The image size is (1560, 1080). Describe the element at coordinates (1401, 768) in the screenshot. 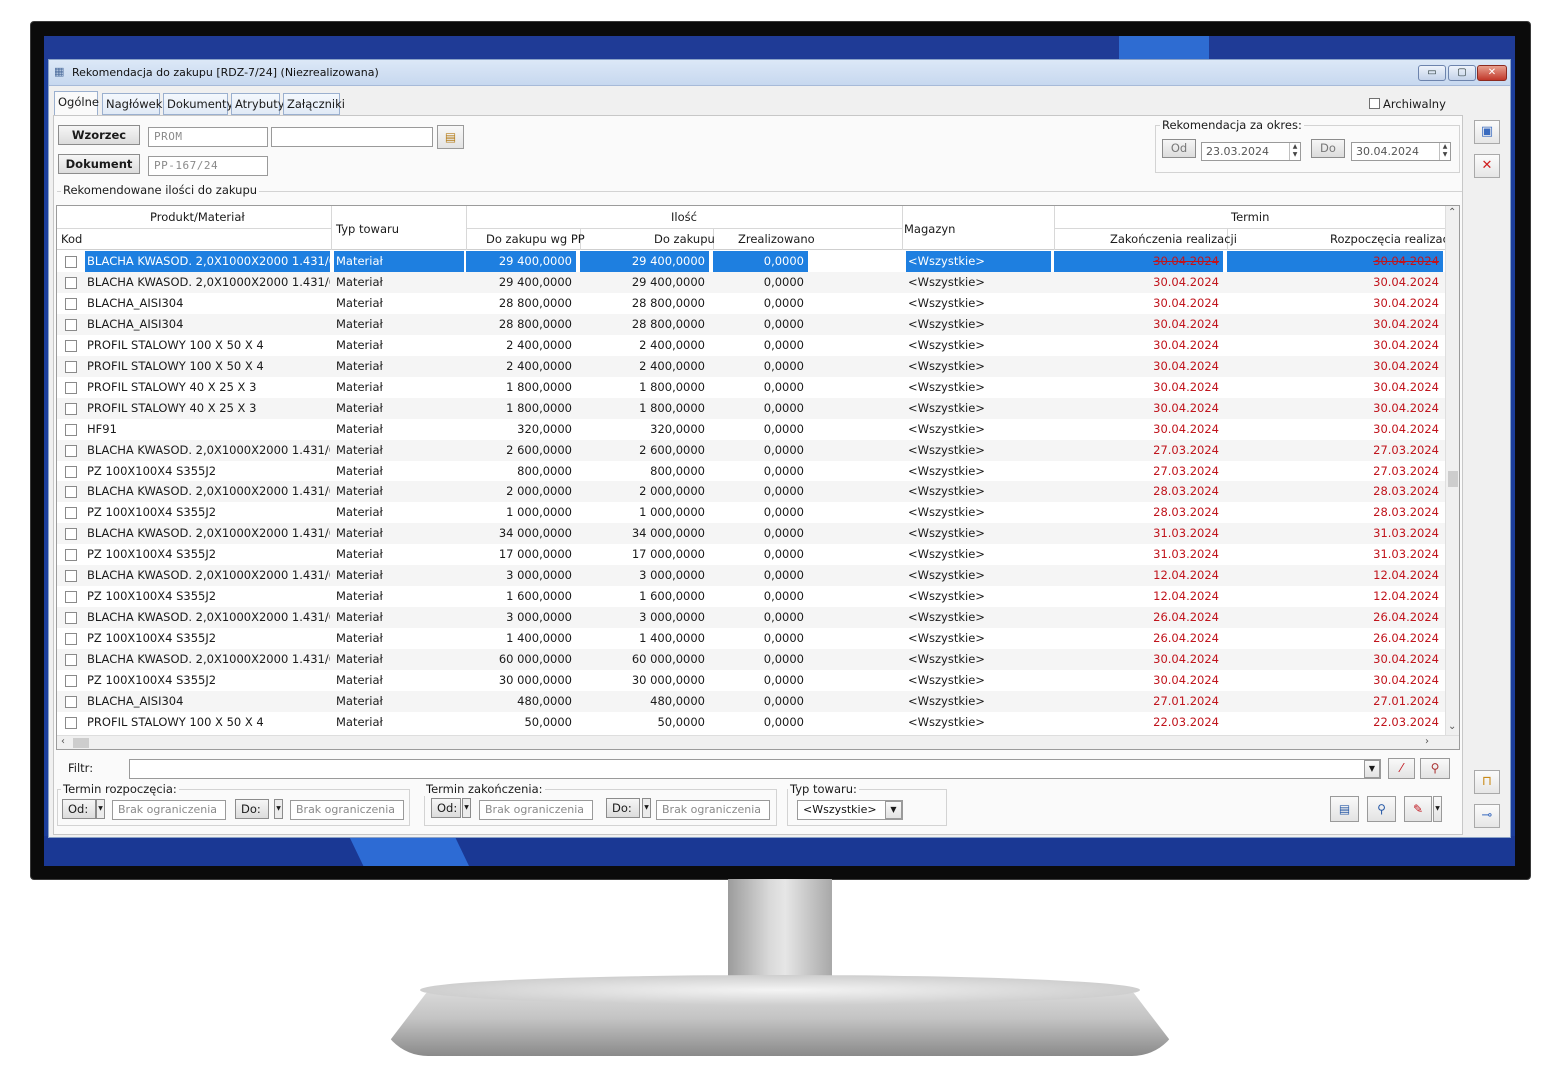

I see `filter-clear-icon: ⁄` at that location.